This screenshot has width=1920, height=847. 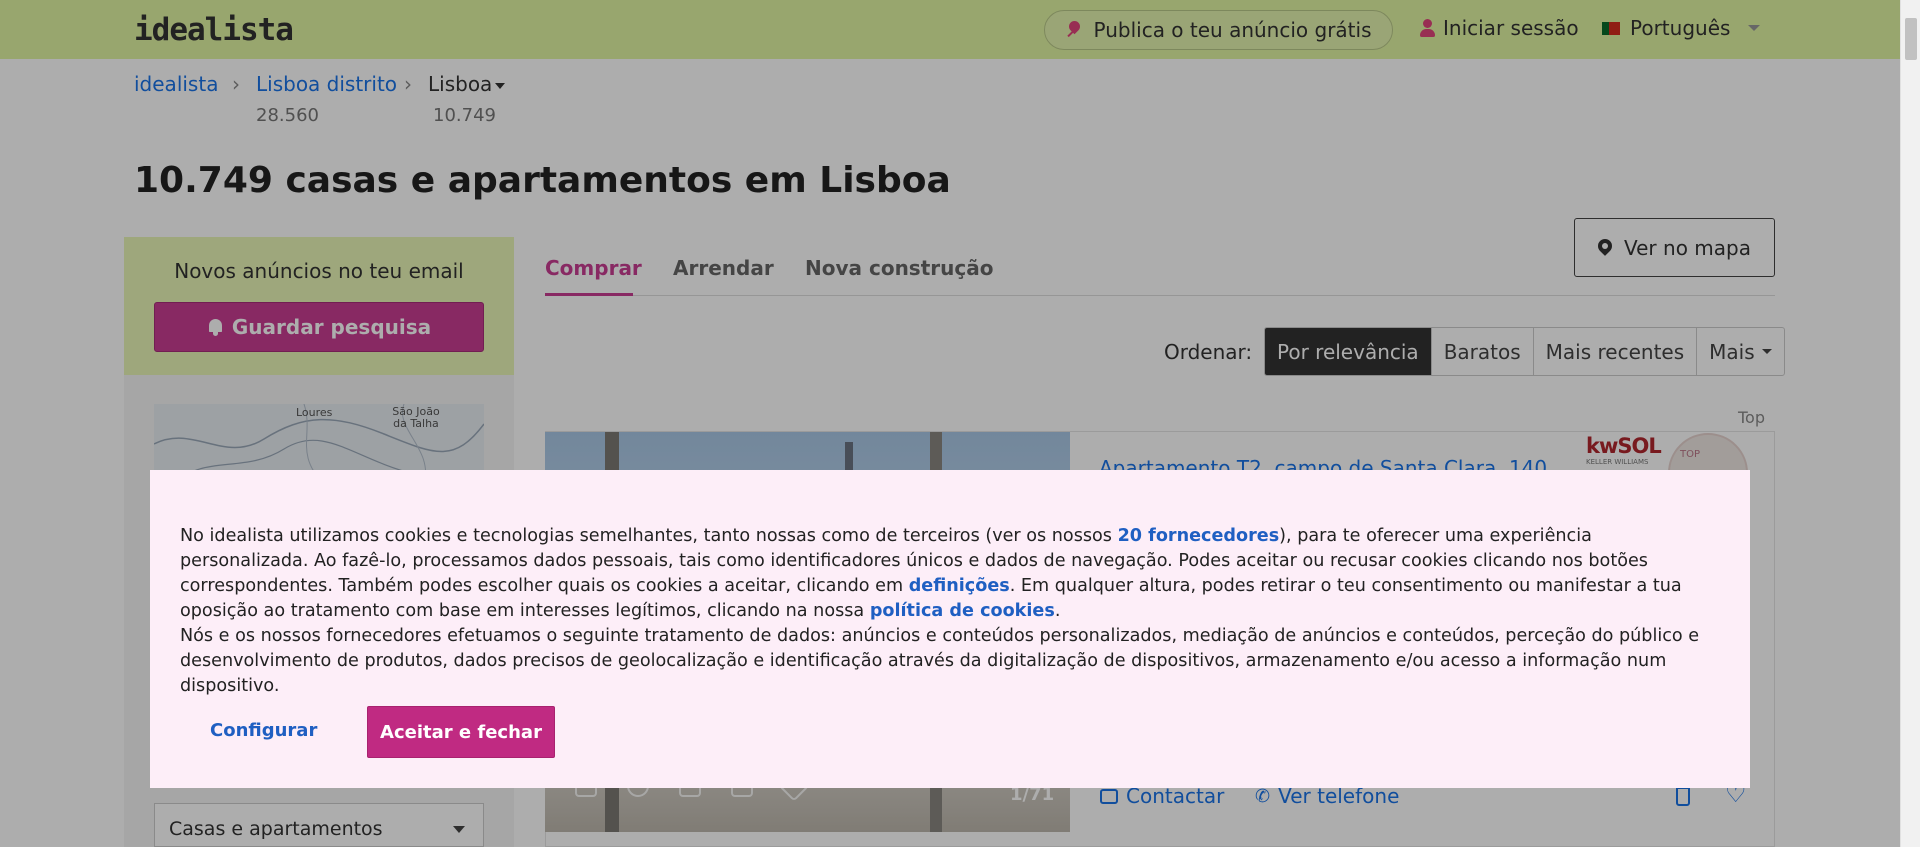 What do you see at coordinates (1199, 536) in the screenshot?
I see `suppliers-link: 20 fornecedores` at bounding box center [1199, 536].